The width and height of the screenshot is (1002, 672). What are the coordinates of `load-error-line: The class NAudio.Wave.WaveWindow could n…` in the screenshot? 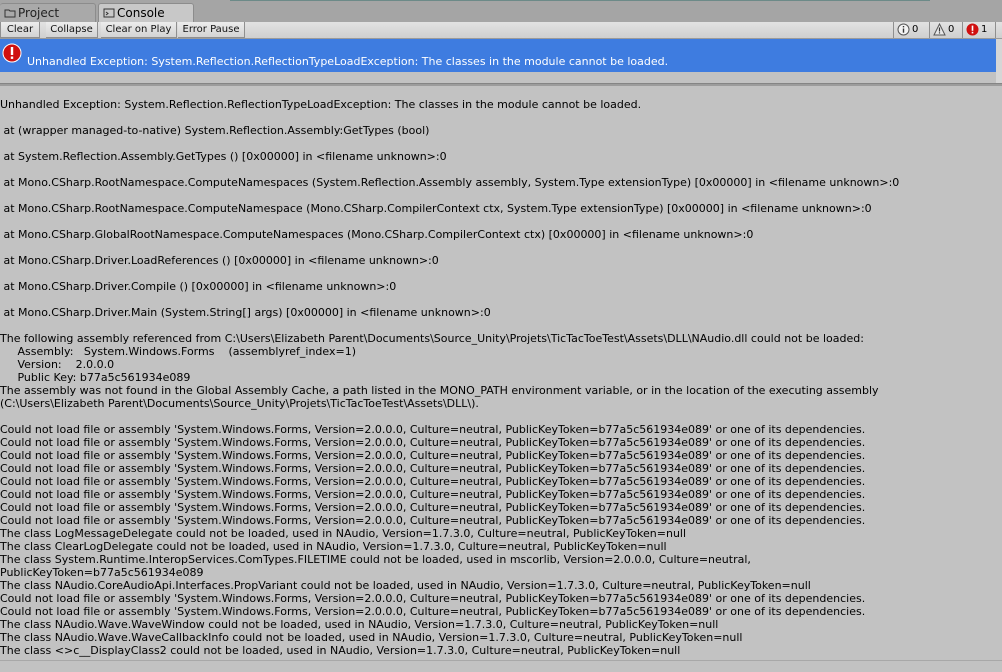 It's located at (359, 624).